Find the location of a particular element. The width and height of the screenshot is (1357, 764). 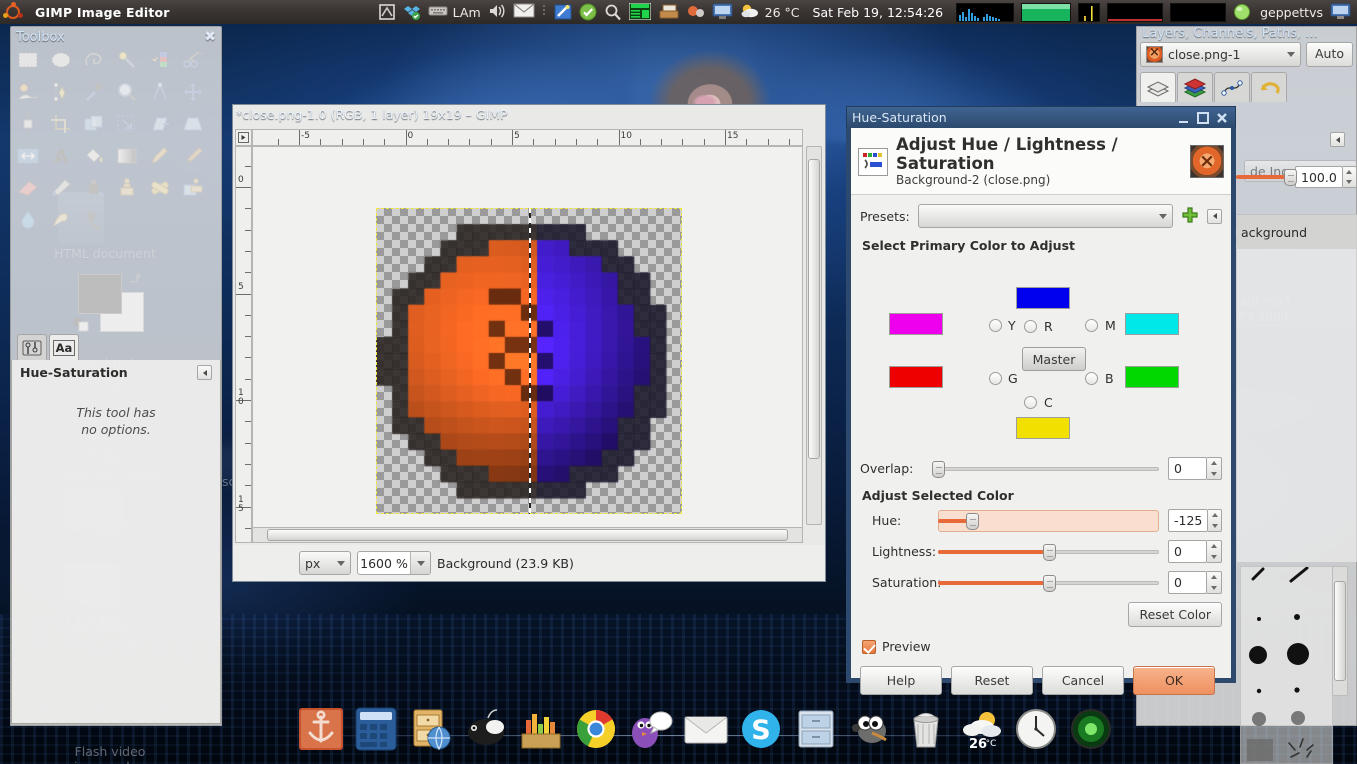

display-icon is located at coordinates (722, 12).